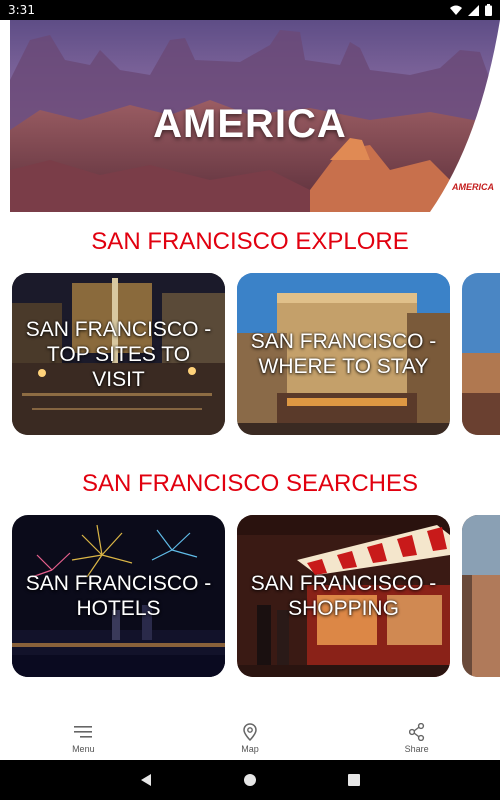 This screenshot has height=800, width=500. I want to click on card-label: SAN FRANCISCO - HOTELS, so click(118, 596).